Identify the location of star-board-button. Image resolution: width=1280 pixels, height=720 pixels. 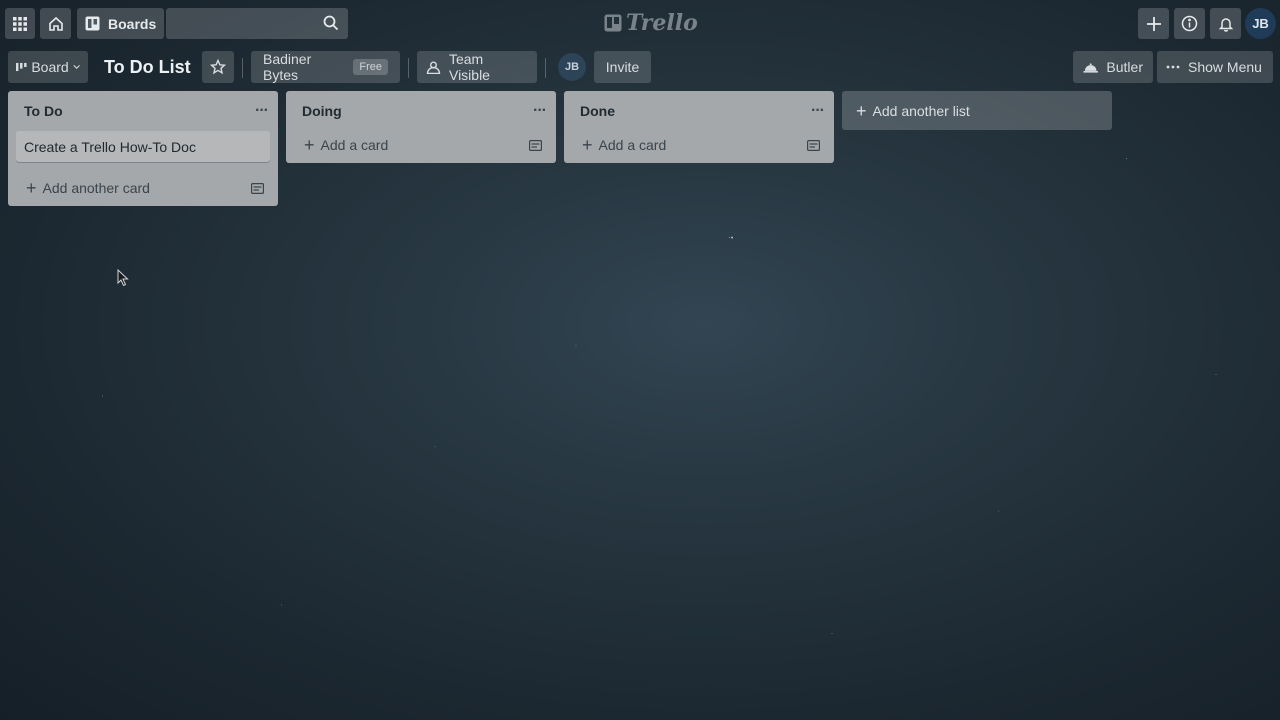
(218, 67).